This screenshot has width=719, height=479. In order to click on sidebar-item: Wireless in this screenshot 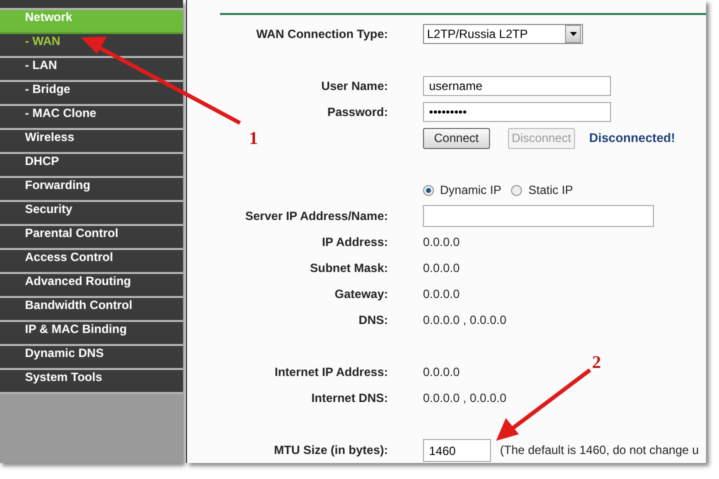, I will do `click(91, 142)`.